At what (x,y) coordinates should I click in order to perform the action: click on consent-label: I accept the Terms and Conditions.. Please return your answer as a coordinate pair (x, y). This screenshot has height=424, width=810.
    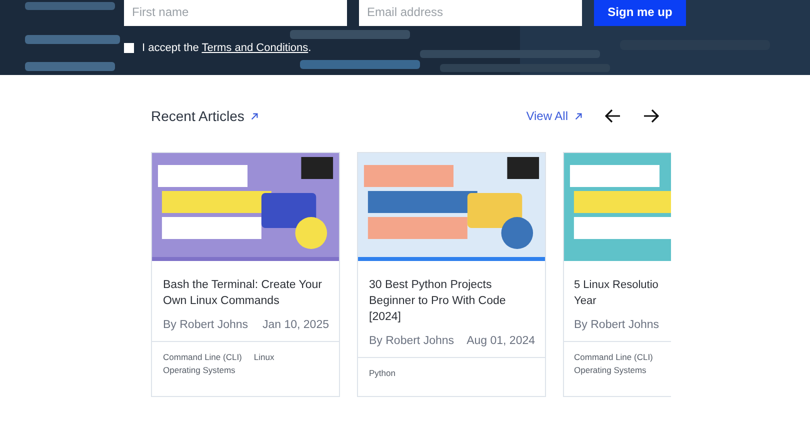
    Looking at the image, I should click on (227, 48).